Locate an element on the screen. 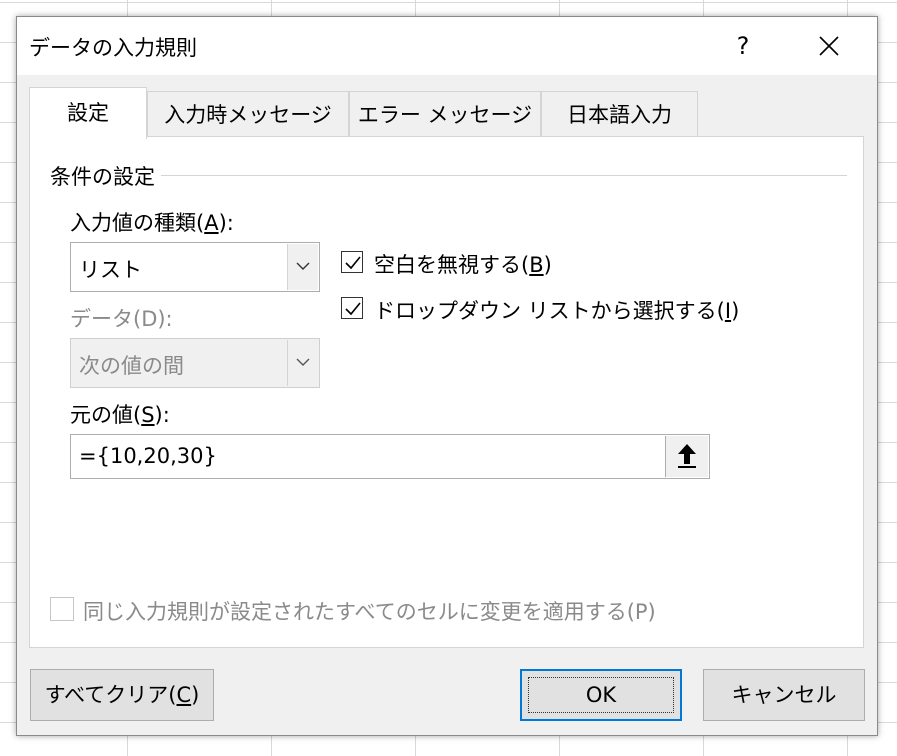  arrow-up-icon is located at coordinates (687, 456).